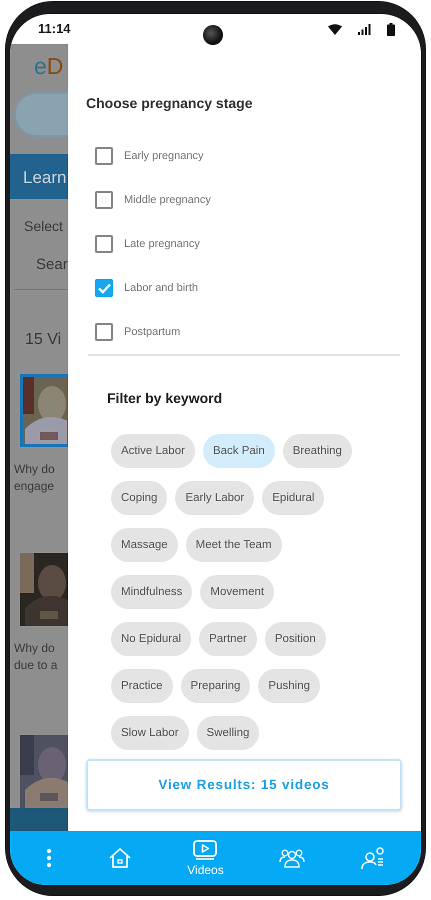 The image size is (431, 900). Describe the element at coordinates (292, 858) in the screenshot. I see `group-icon` at that location.